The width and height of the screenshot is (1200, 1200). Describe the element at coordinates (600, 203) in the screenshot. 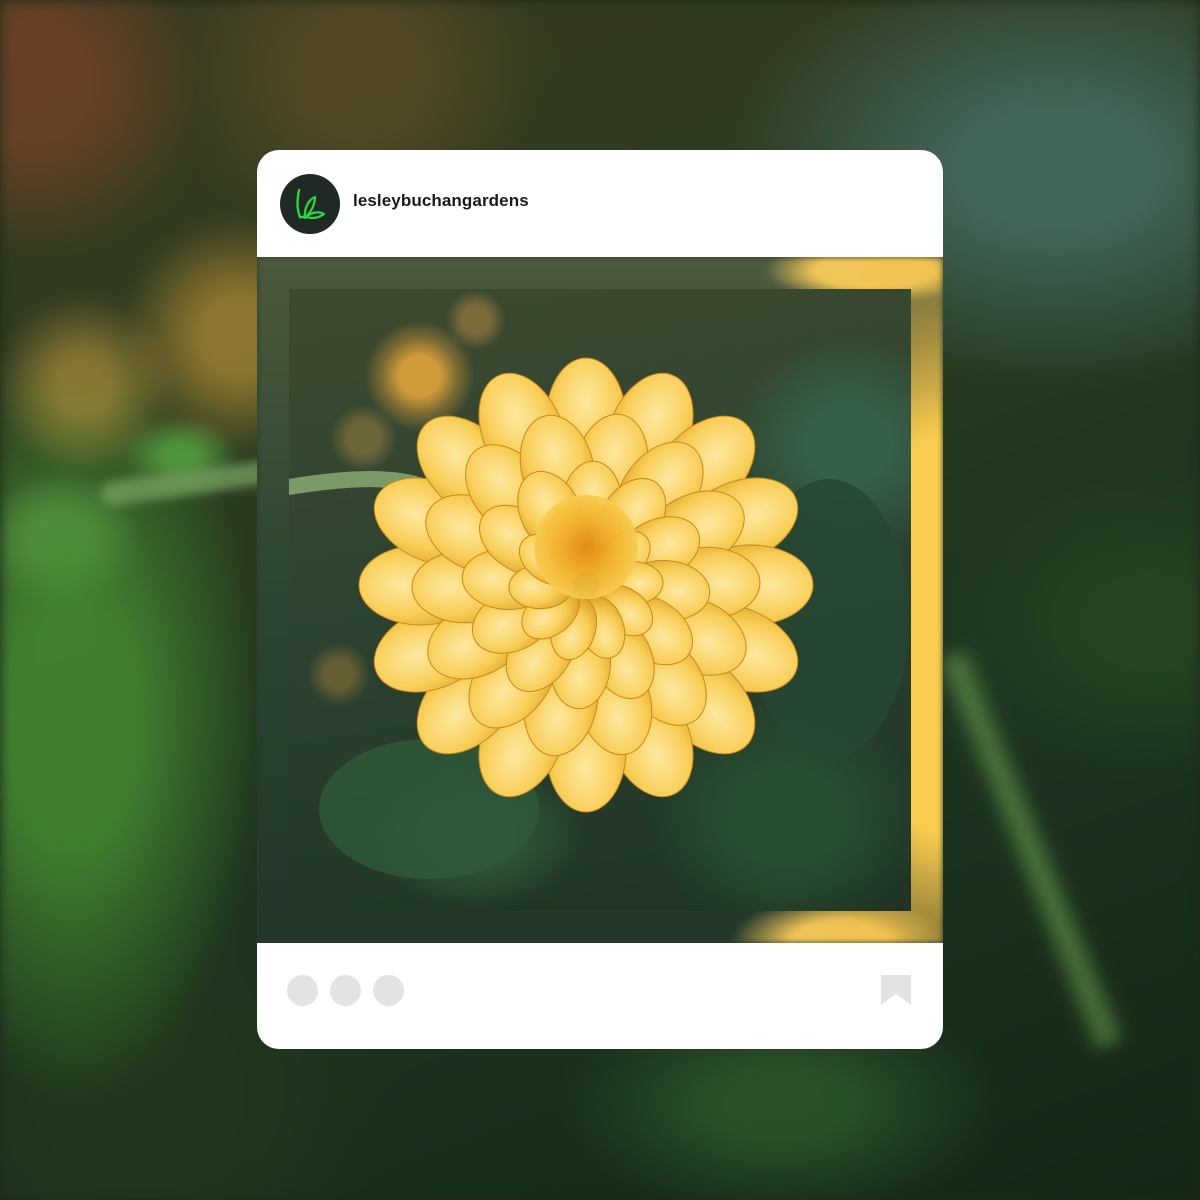

I see `post-header: lesleybuchangardens` at that location.